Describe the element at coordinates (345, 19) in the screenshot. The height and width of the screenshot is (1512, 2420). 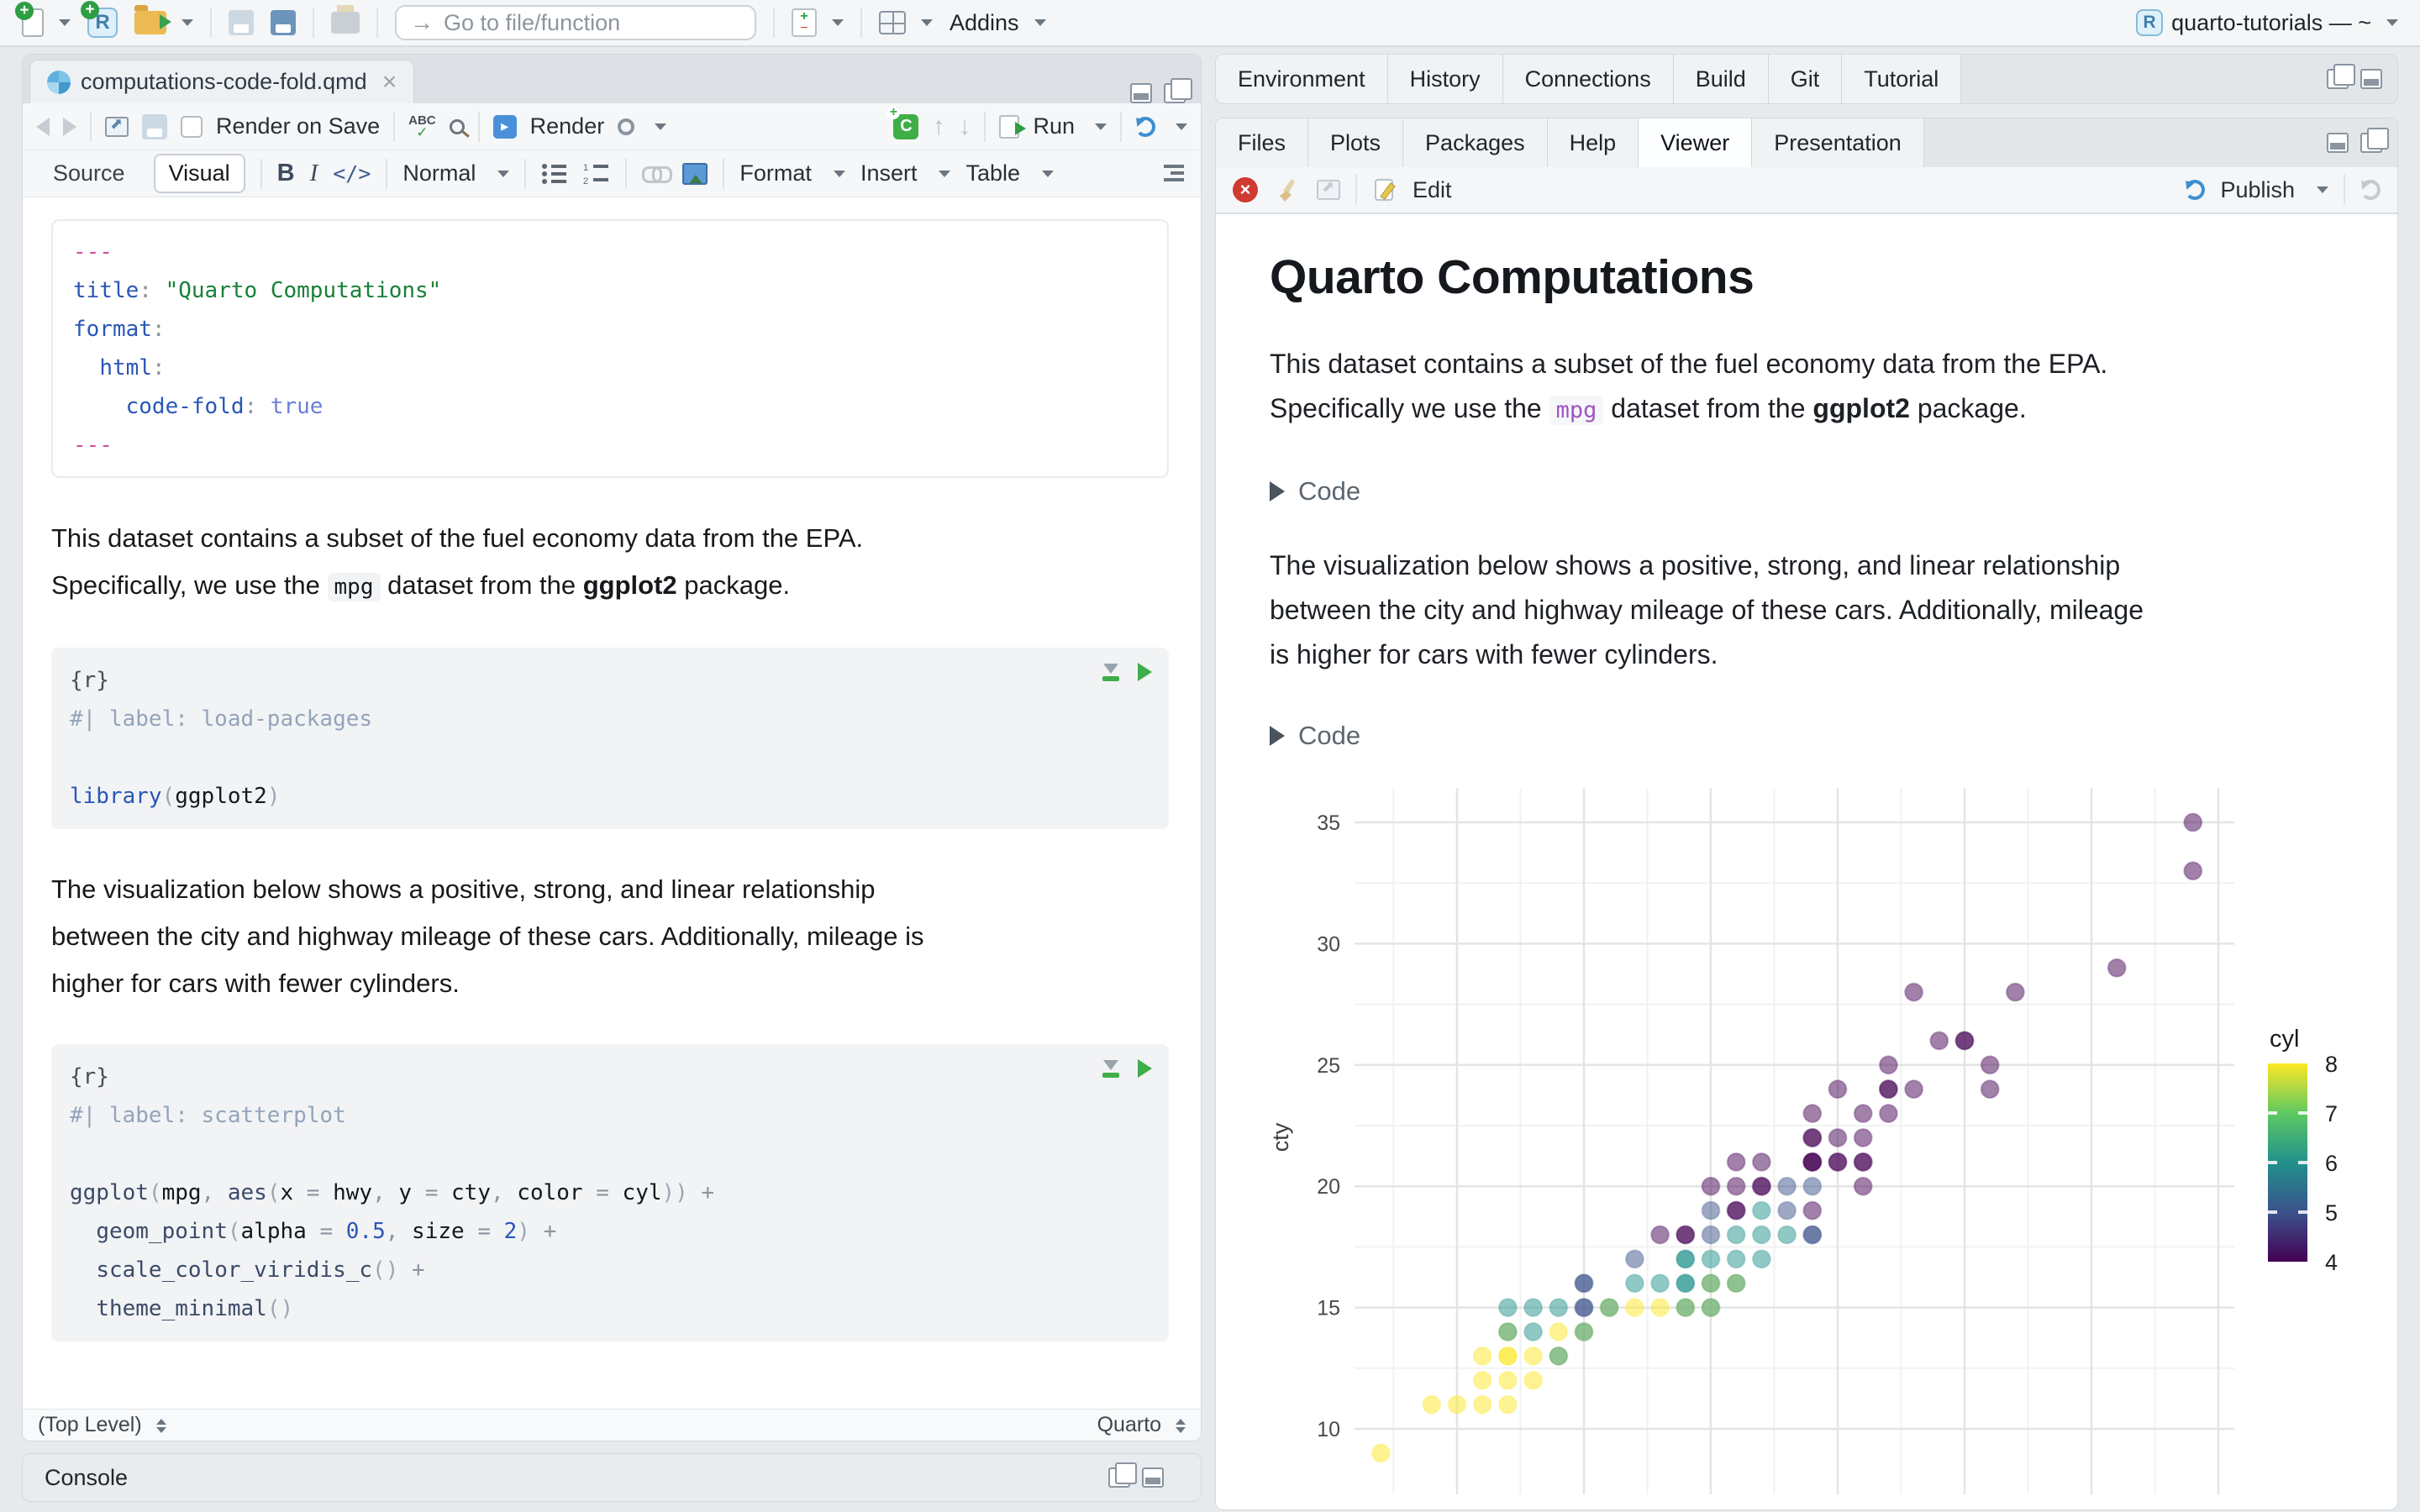
I see `print-icon` at that location.